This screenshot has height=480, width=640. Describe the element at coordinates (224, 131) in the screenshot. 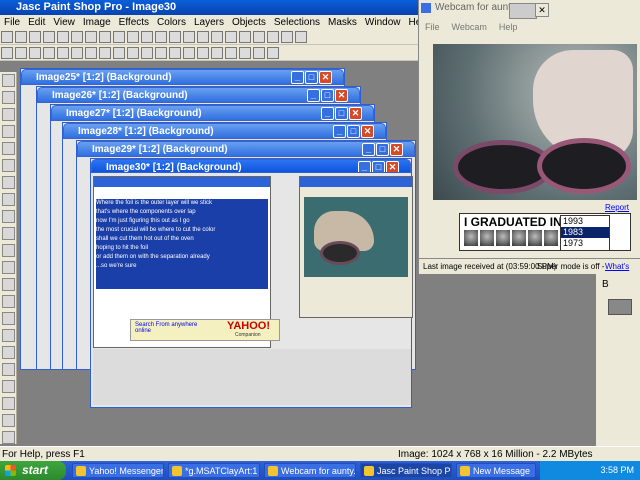

I see `image-window-titlebar: Image28* [1:2] (Background) _ □ ✕` at that location.